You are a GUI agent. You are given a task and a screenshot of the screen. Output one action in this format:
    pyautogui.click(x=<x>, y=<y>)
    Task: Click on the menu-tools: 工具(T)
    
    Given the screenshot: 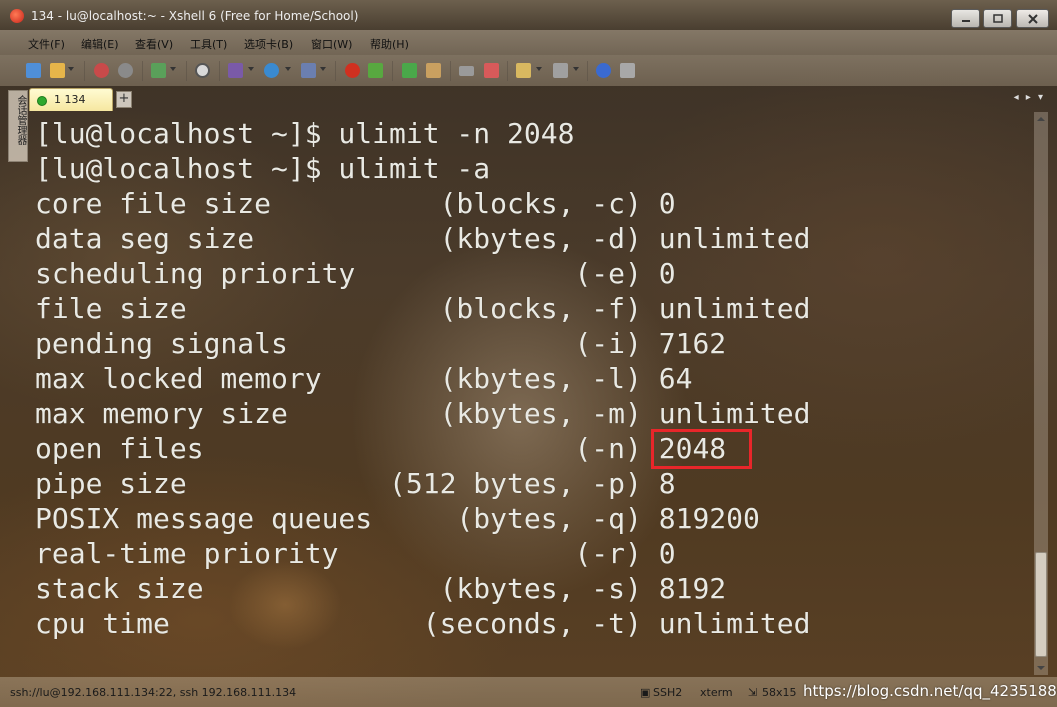 What is the action you would take?
    pyautogui.click(x=208, y=44)
    